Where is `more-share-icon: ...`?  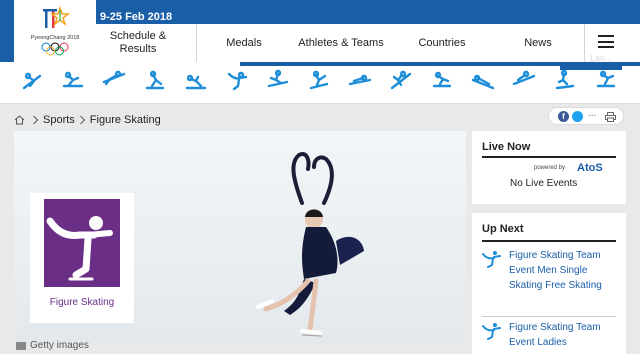 more-share-icon: ... is located at coordinates (592, 113).